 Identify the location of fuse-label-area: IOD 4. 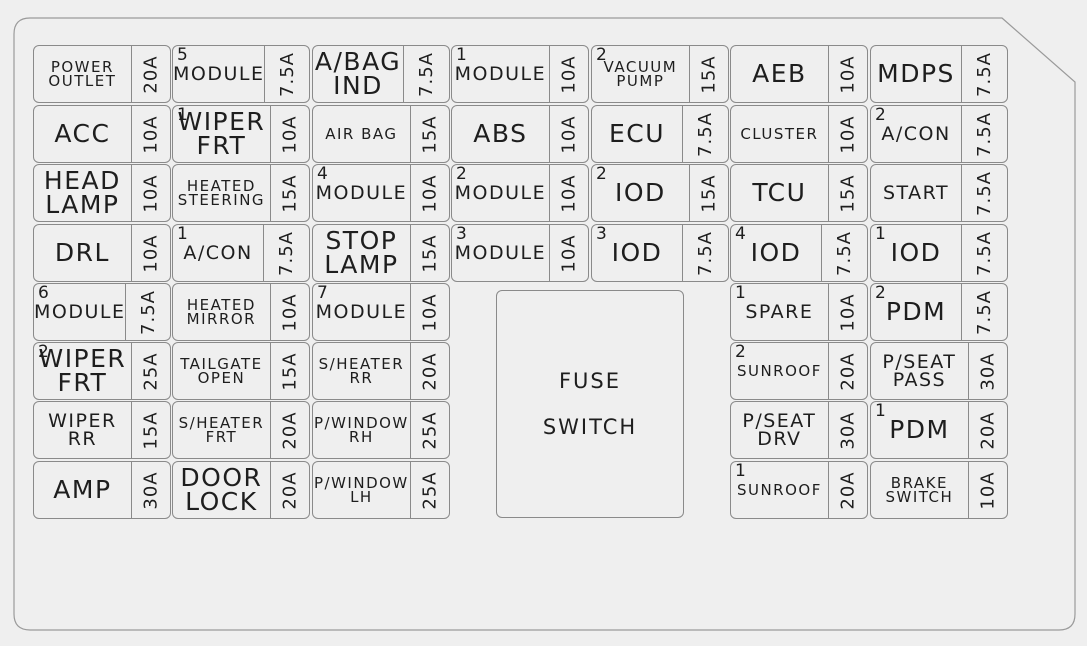
(777, 252).